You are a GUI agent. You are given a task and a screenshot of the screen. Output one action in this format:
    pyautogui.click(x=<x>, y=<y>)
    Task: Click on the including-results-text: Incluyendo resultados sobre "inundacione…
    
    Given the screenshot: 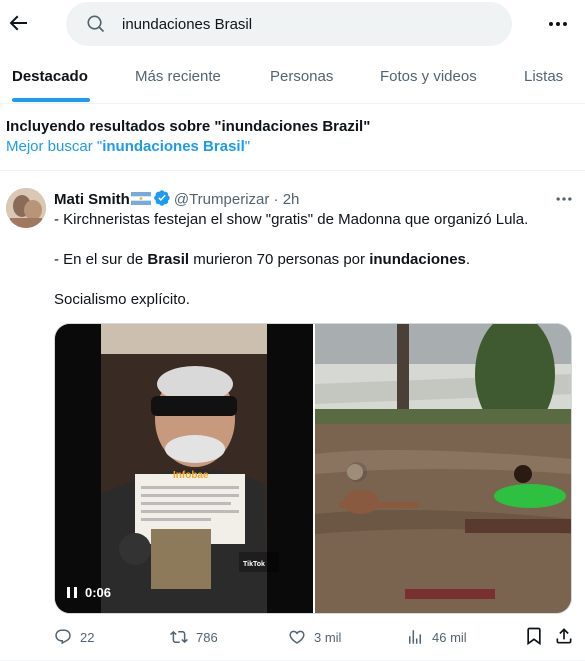 What is the action you would take?
    pyautogui.click(x=188, y=126)
    